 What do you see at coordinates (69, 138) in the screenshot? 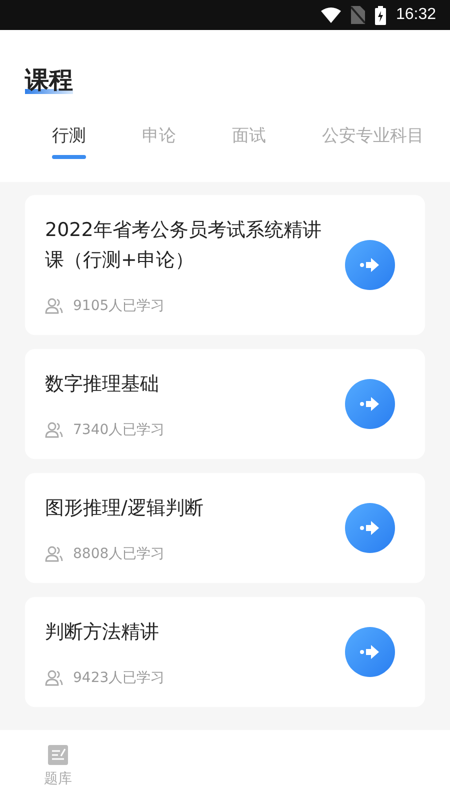
I see `category-tab: 行测` at bounding box center [69, 138].